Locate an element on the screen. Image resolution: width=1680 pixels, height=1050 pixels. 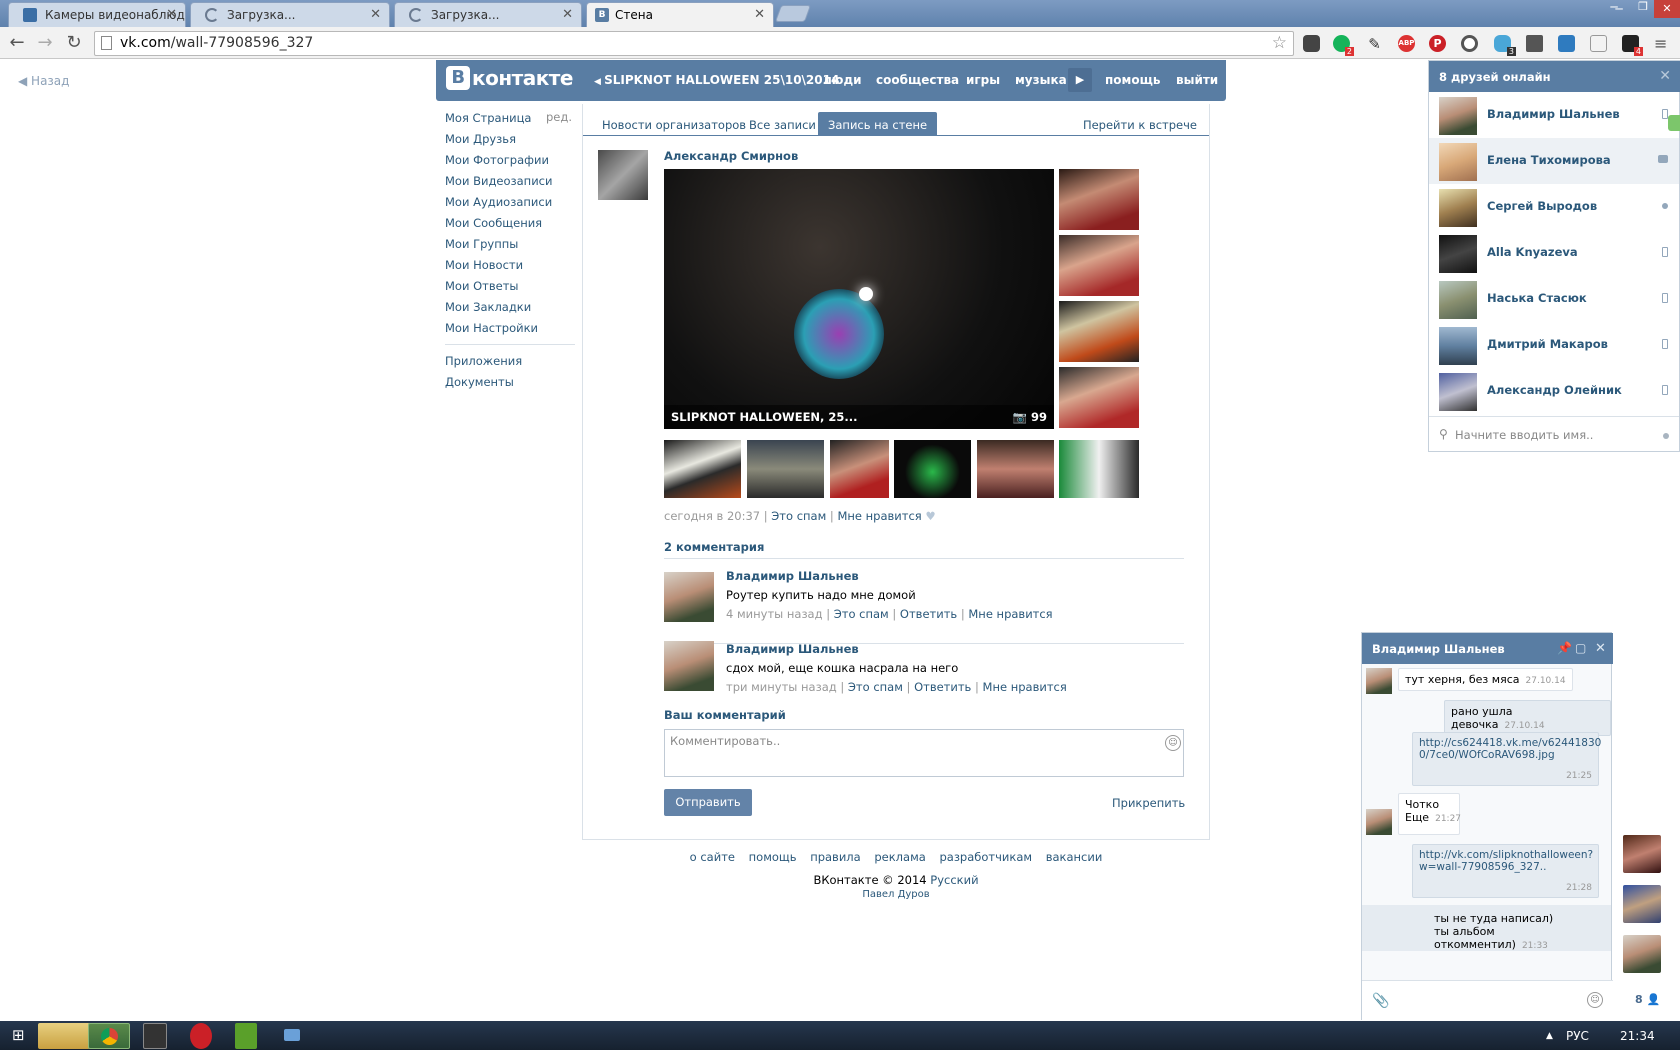
friend-item: Елена Тихомирова is located at coordinates (1554, 161).